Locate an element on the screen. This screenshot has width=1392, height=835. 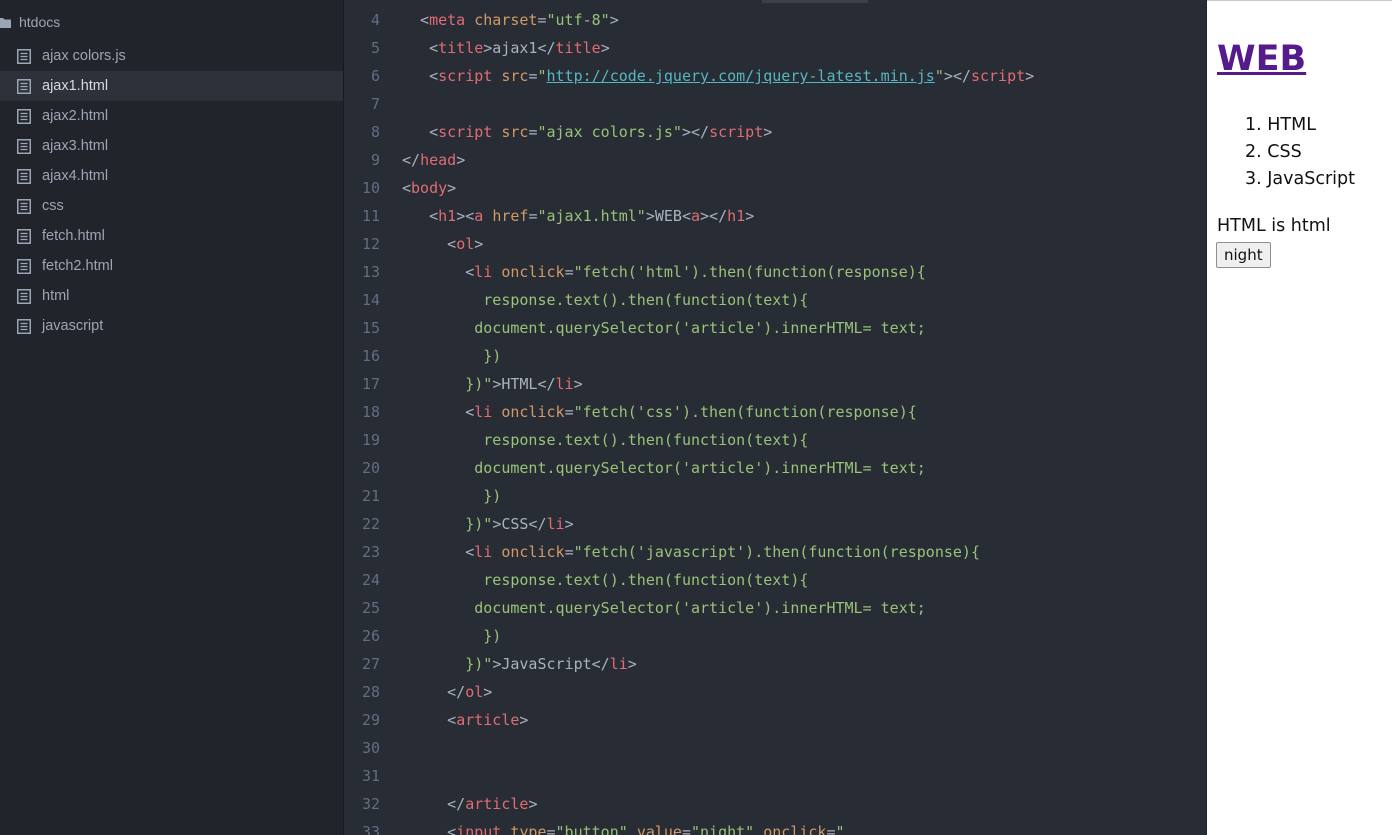
tree-item: ajax4.html is located at coordinates (171, 176).